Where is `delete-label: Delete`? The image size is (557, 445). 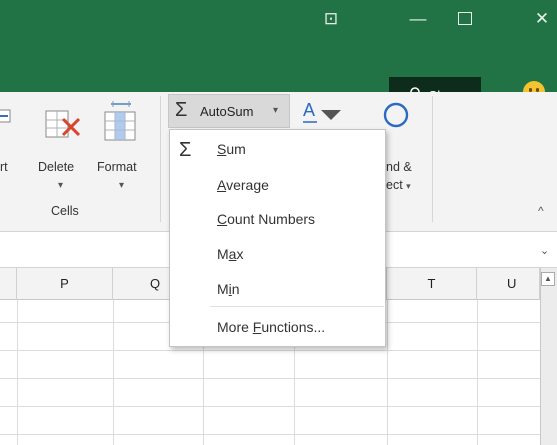
delete-label: Delete is located at coordinates (56, 167).